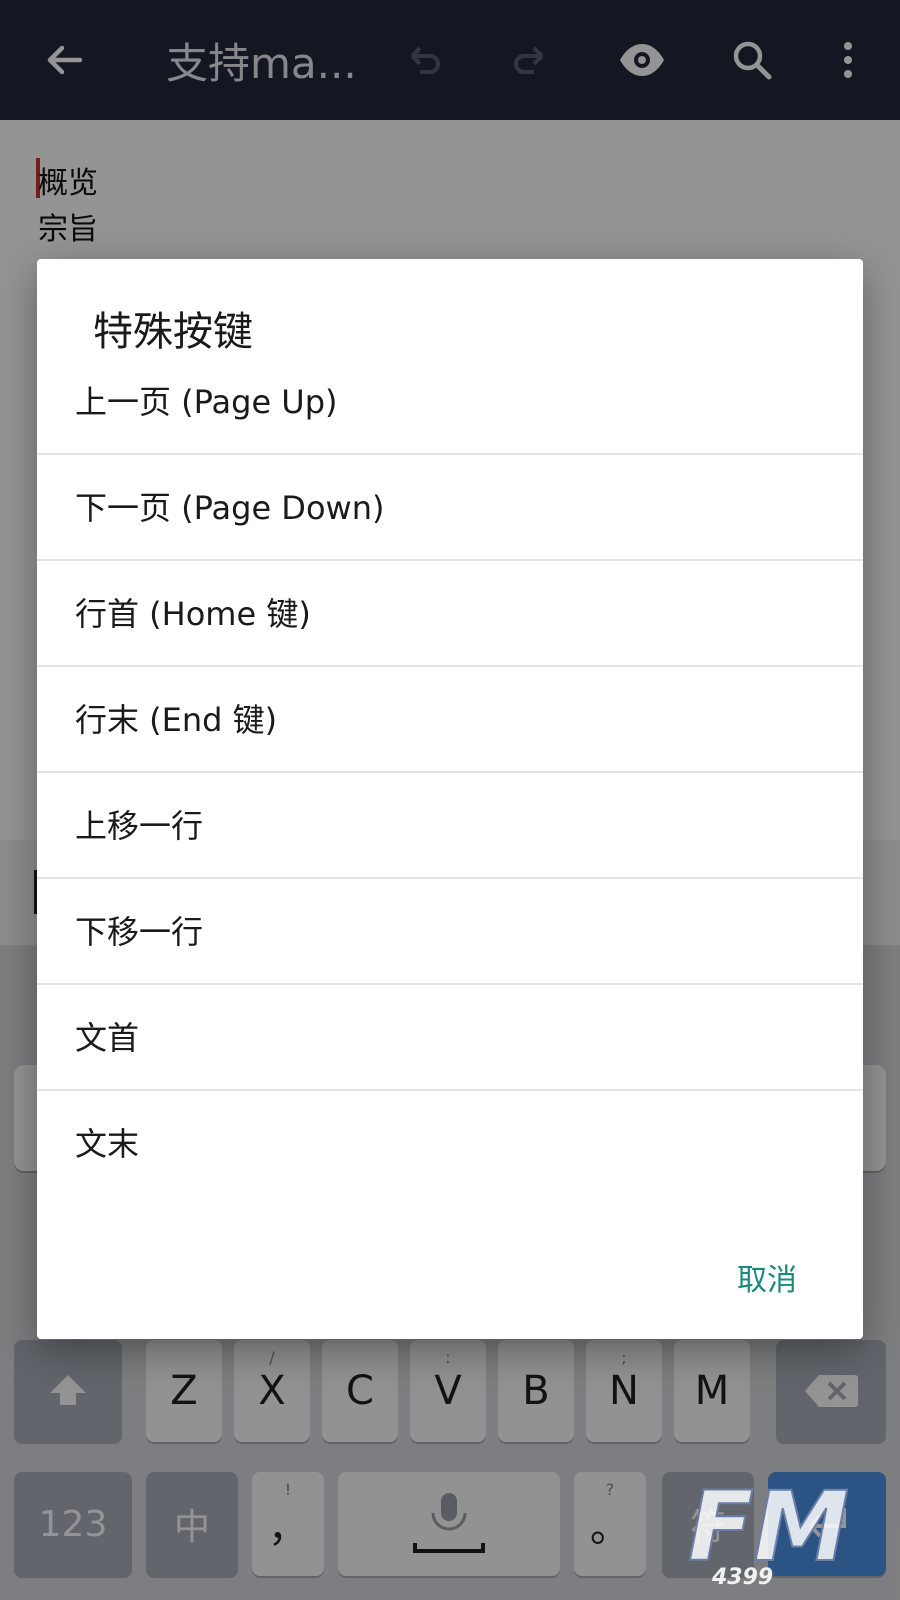  What do you see at coordinates (742, 1576) in the screenshot?
I see `svg-text: 4399` at bounding box center [742, 1576].